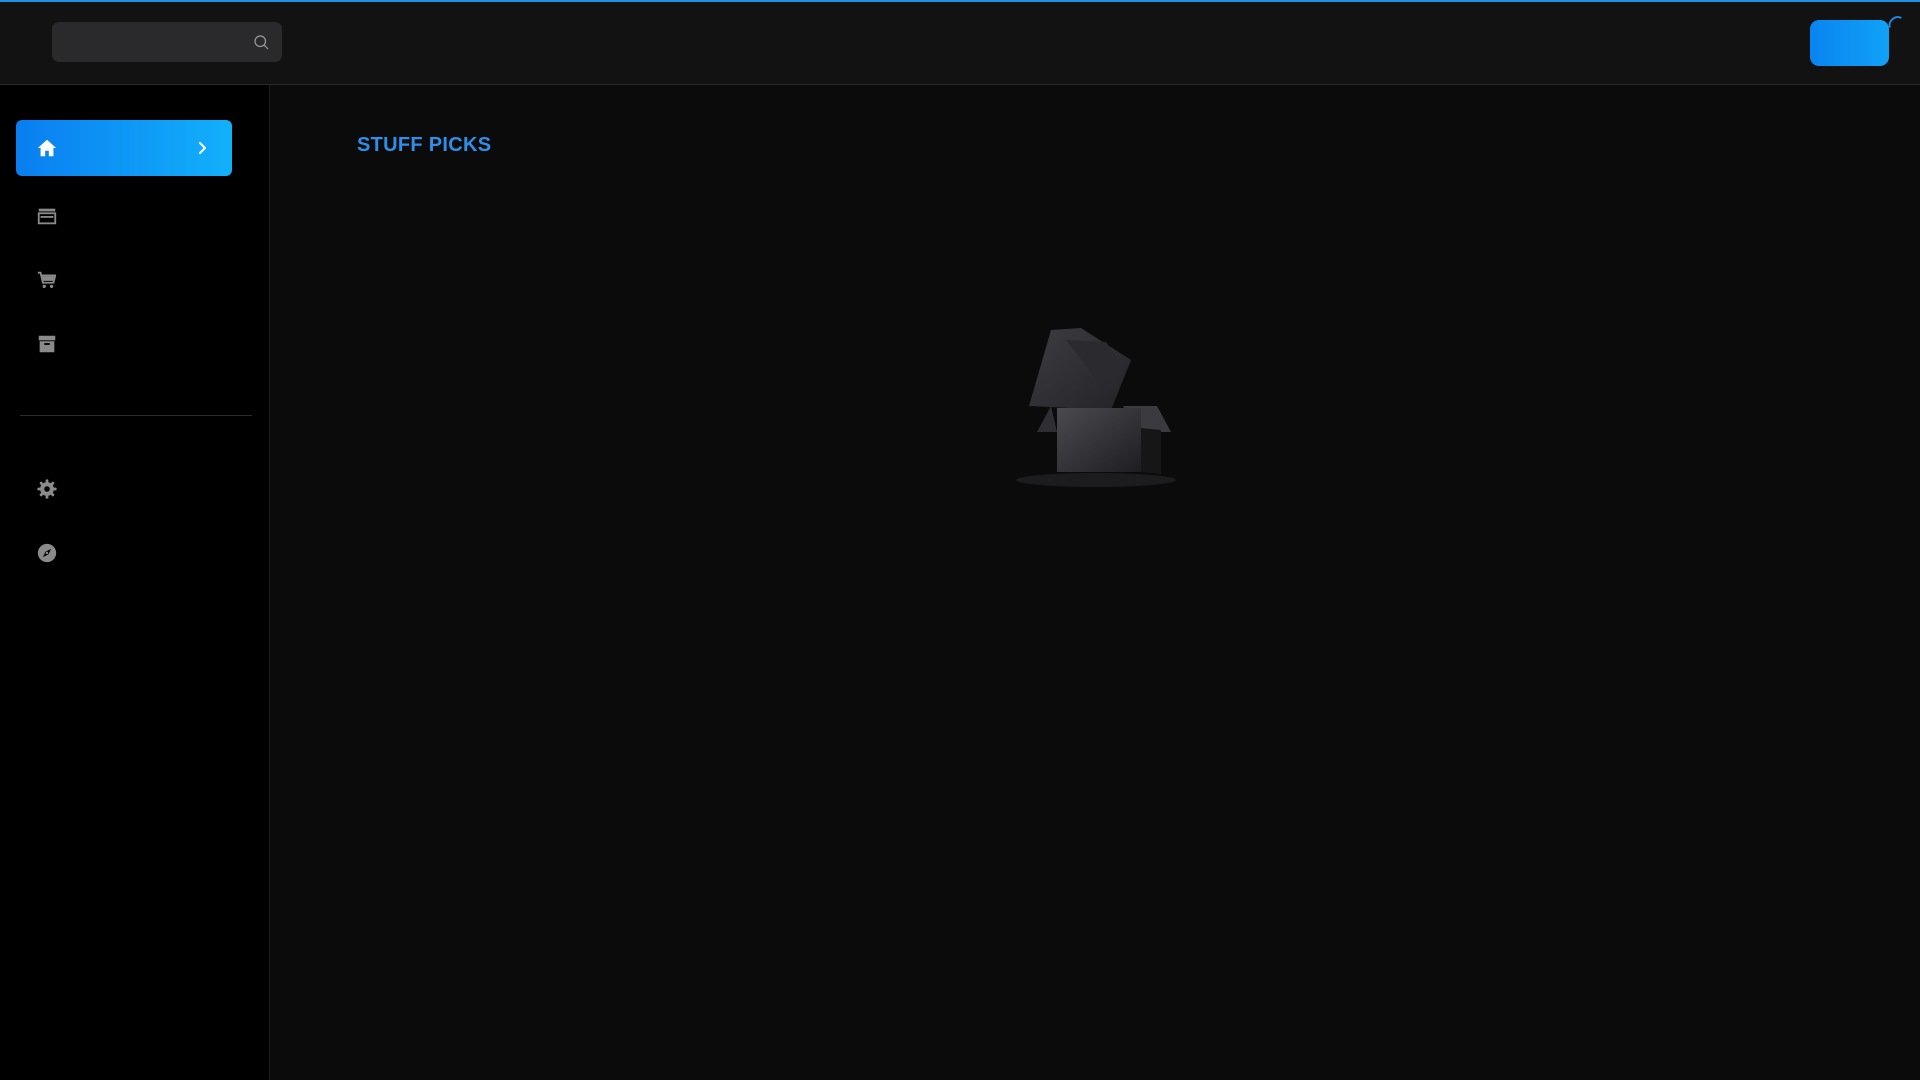  I want to click on search-box, so click(167, 42).